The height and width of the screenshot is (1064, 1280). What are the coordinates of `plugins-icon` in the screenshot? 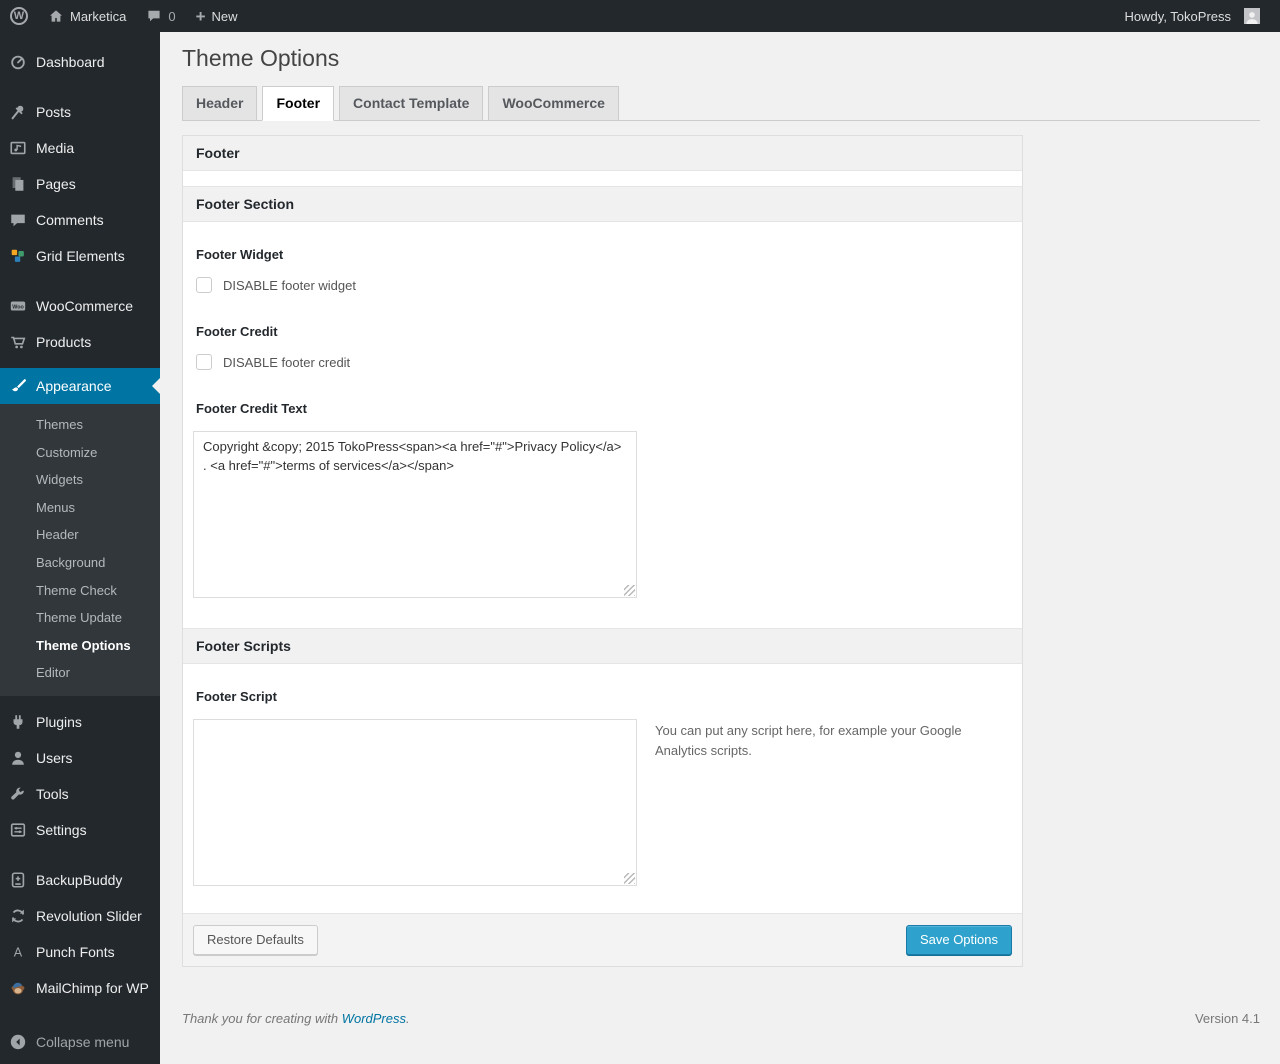 It's located at (18, 722).